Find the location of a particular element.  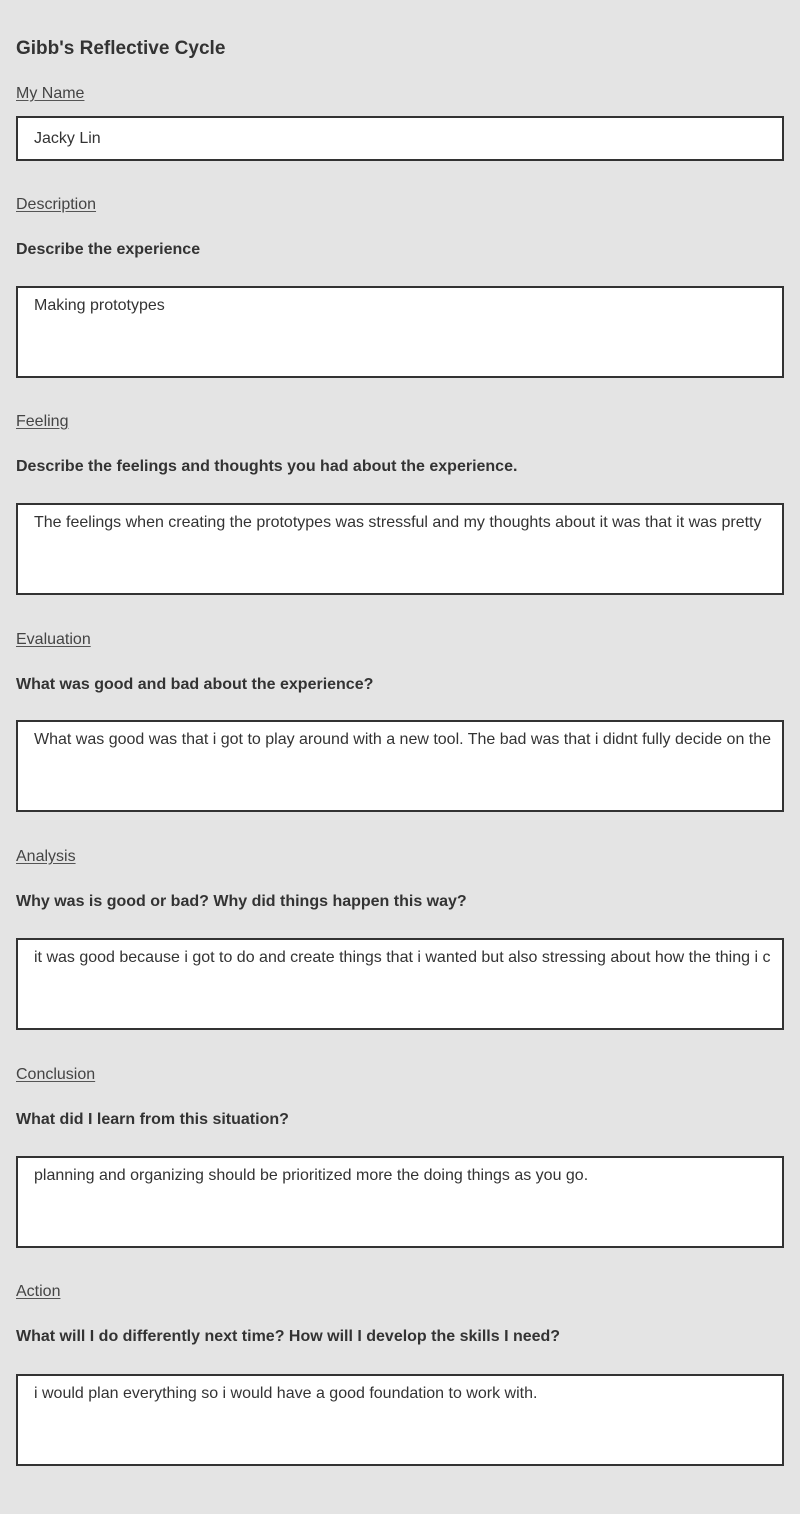

action-label: Action is located at coordinates (38, 1291).